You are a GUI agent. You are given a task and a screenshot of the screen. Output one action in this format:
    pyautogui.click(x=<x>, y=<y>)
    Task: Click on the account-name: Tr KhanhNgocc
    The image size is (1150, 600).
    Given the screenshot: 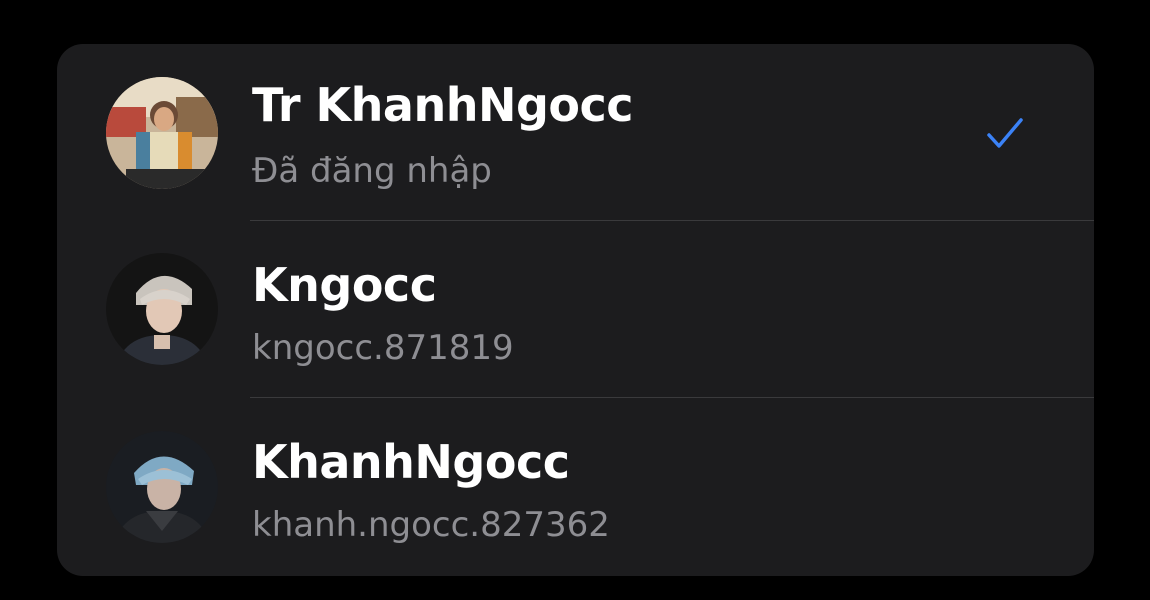 What is the action you would take?
    pyautogui.click(x=443, y=105)
    